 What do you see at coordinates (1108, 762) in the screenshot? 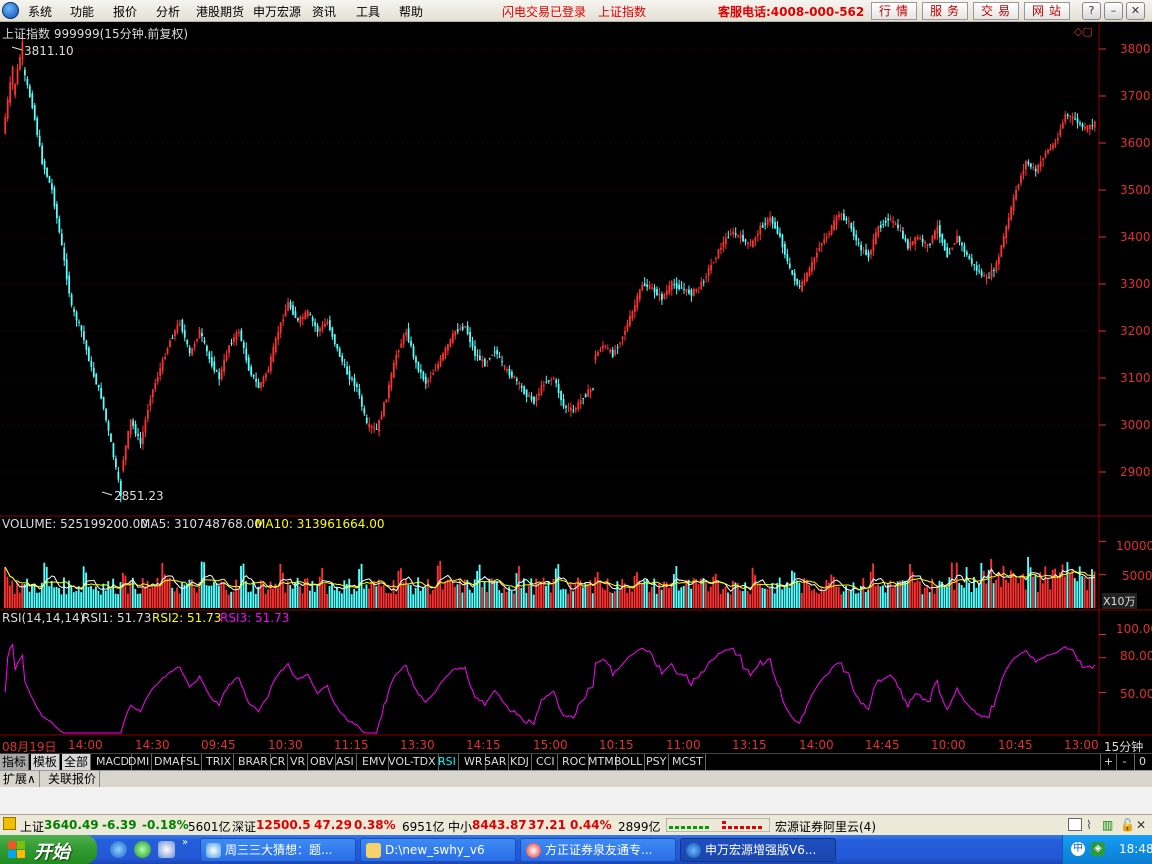
I see `add-indicator-button: +` at bounding box center [1108, 762].